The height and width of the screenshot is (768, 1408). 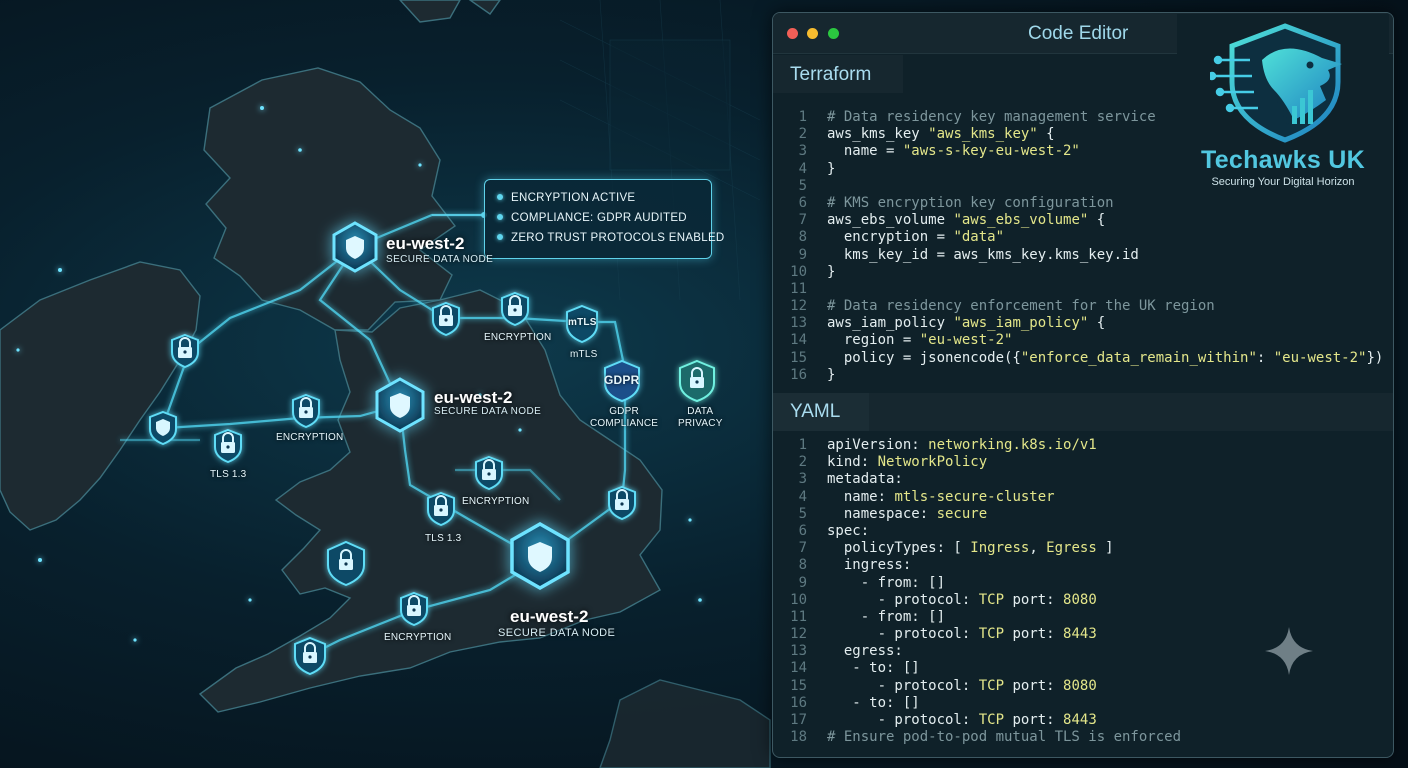 What do you see at coordinates (966, 340) in the screenshot?
I see `code-token: "eu-west-2"` at bounding box center [966, 340].